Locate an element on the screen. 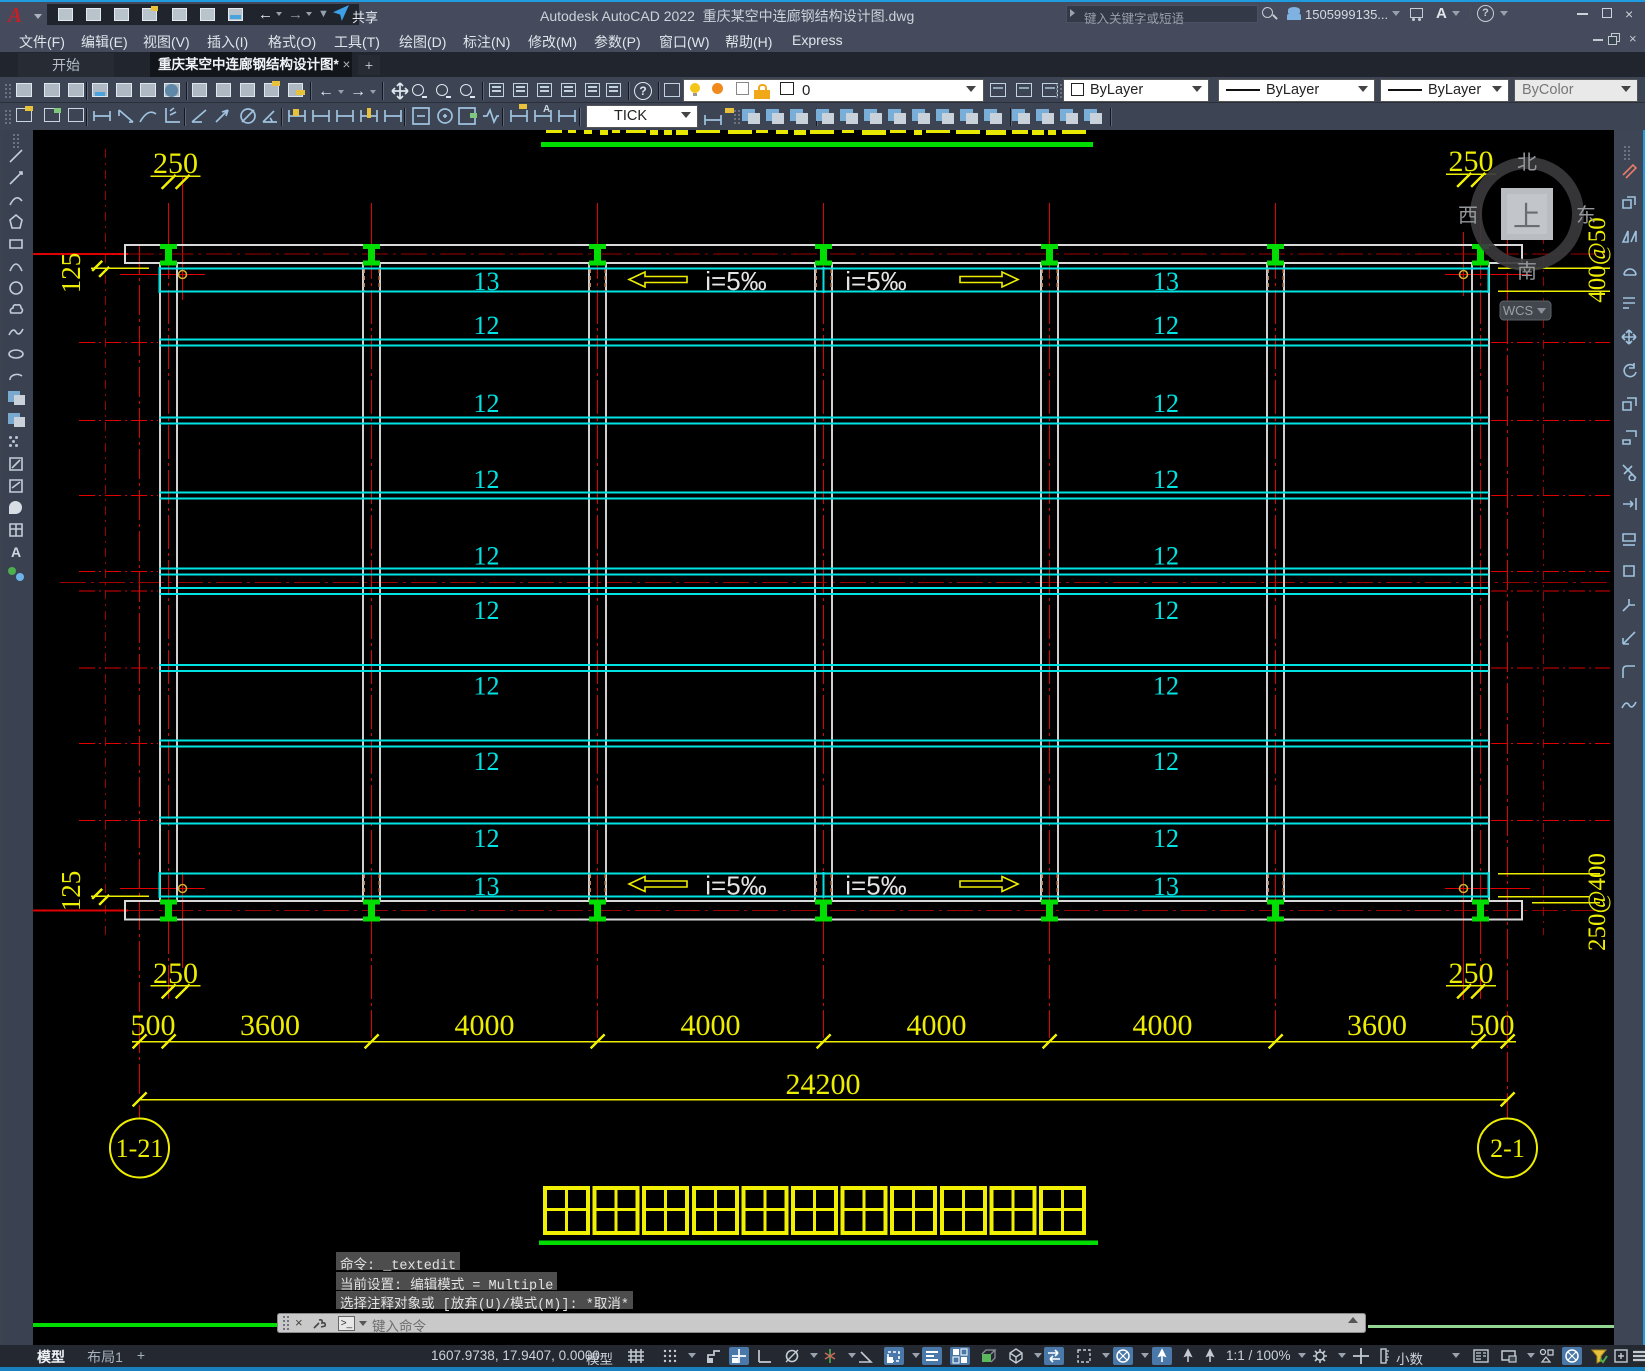  svg-text: 400@50 is located at coordinates (1597, 260).